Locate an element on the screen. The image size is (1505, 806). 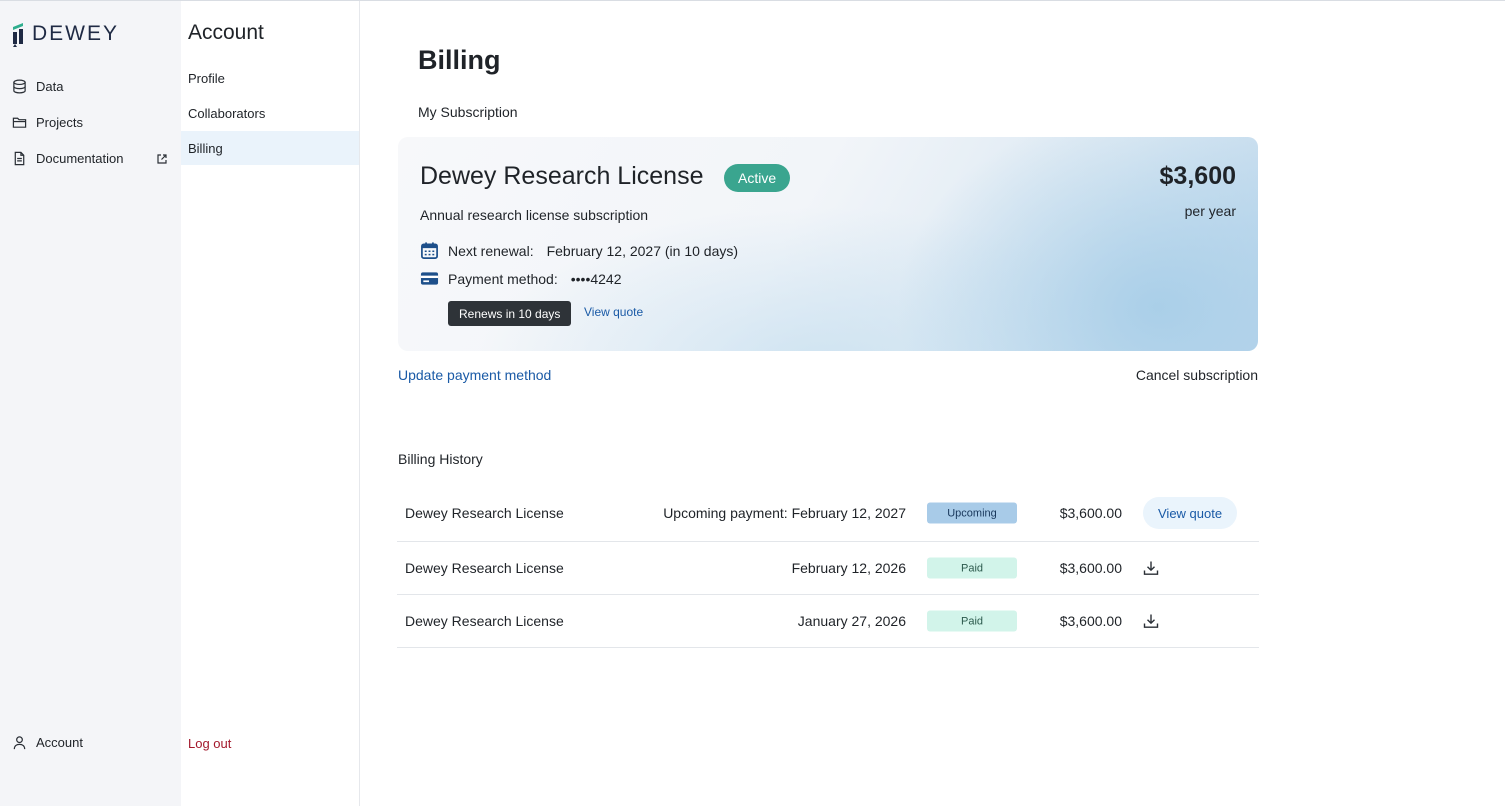
sidebar-item-label: Projects is located at coordinates (59, 122).